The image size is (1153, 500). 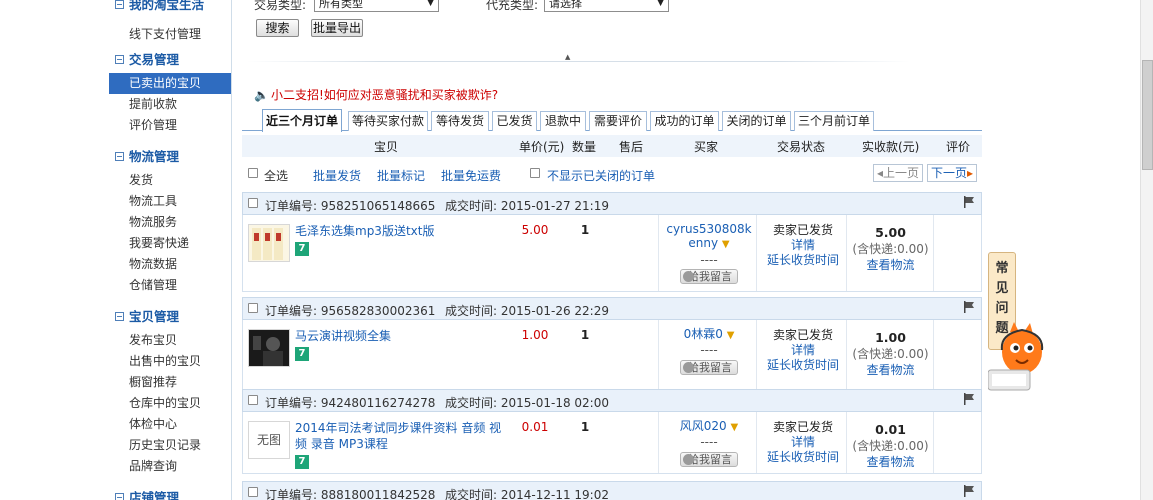 I want to click on tab-closed: 关闭的订单, so click(x=756, y=121).